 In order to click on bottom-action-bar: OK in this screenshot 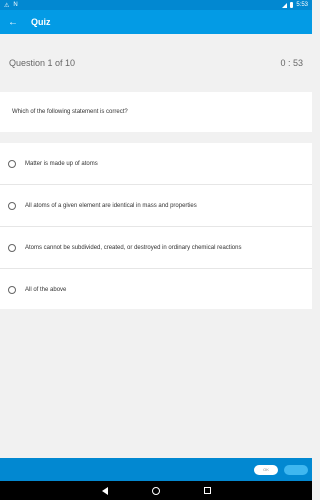, I will do `click(156, 469)`.